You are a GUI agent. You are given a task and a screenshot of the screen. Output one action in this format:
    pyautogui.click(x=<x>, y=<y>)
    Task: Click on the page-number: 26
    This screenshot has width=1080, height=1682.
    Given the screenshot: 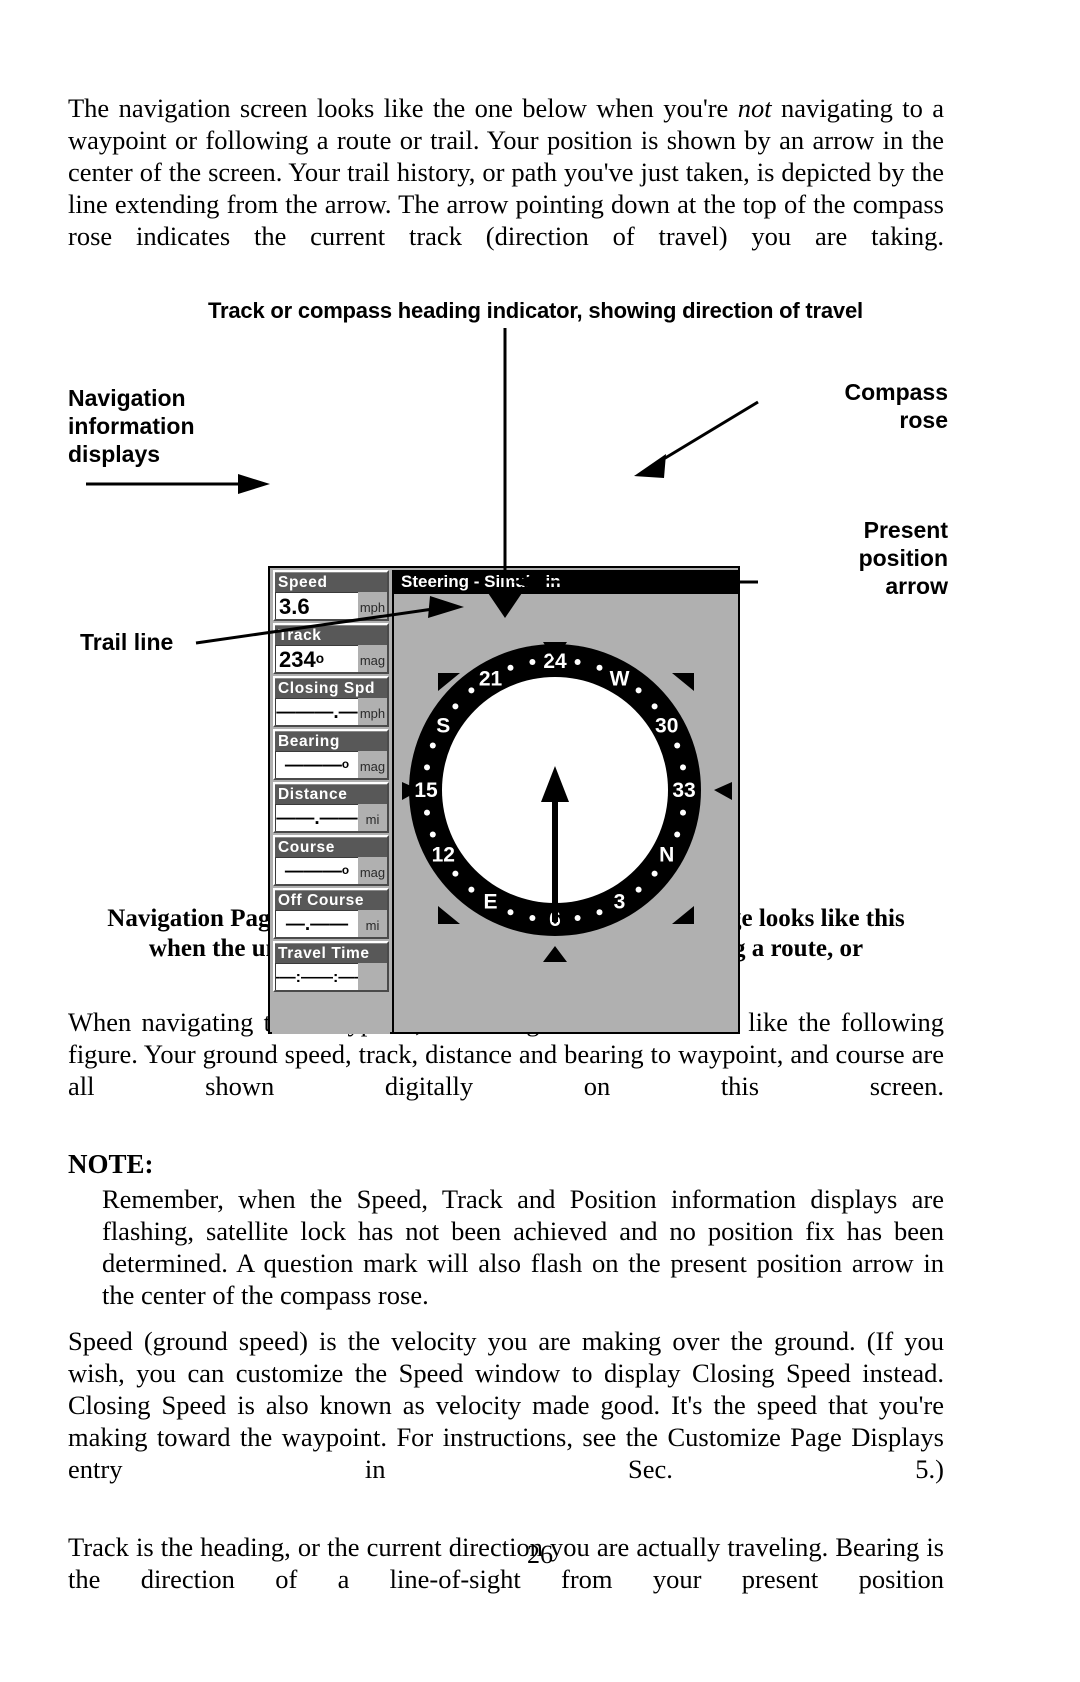 What is the action you would take?
    pyautogui.click(x=540, y=1554)
    